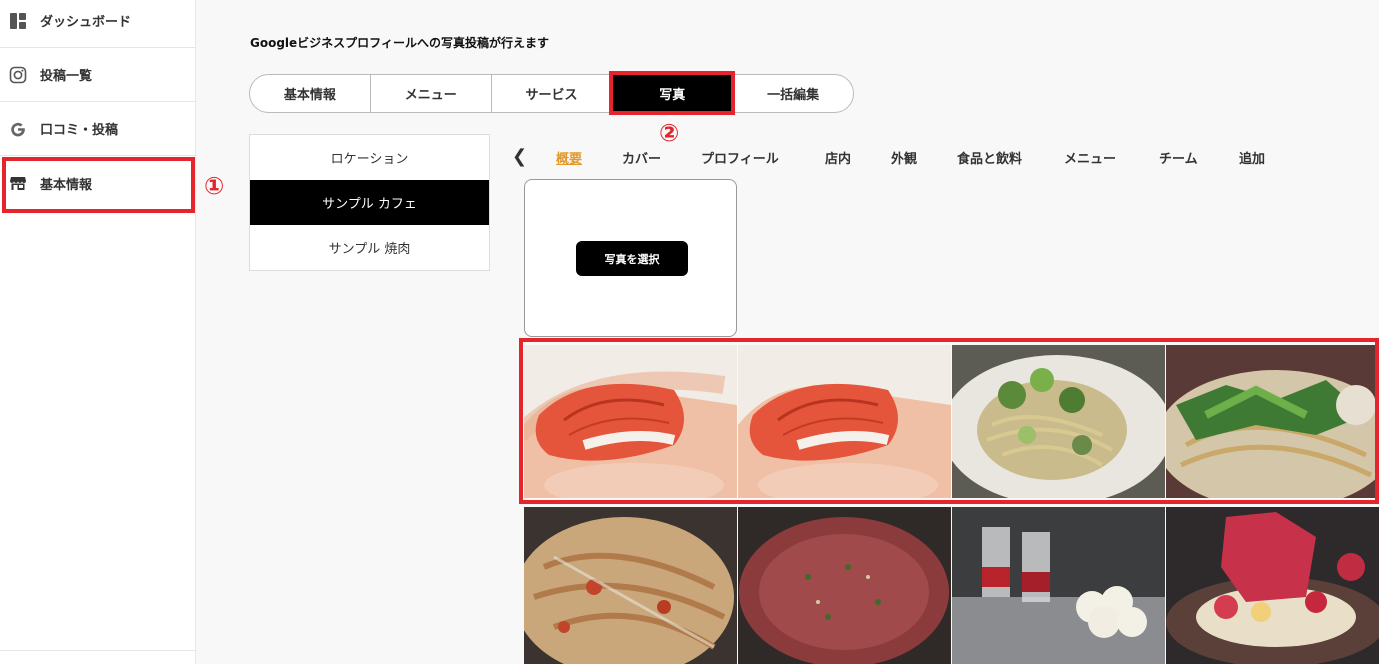 The height and width of the screenshot is (664, 1379). I want to click on location-item-yakiniku: サンプル 焼肉, so click(369, 247).